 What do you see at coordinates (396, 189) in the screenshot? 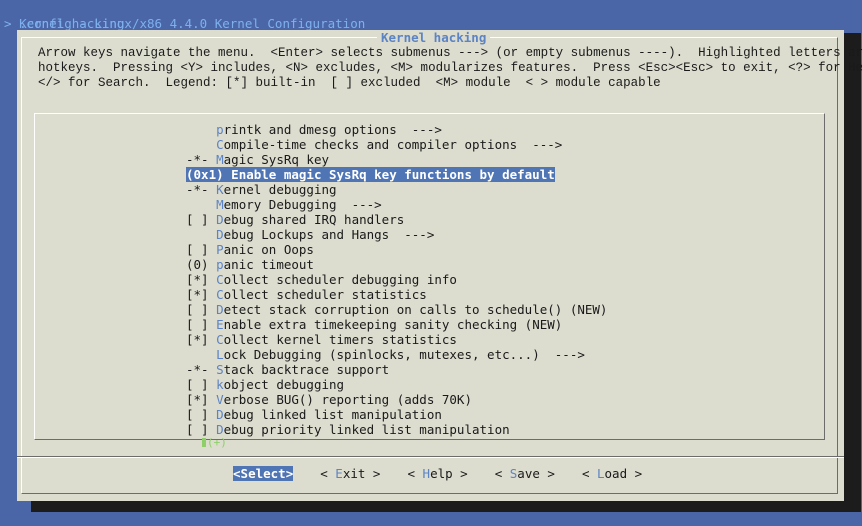
I see `menu-item: -*- Kernel debugging` at bounding box center [396, 189].